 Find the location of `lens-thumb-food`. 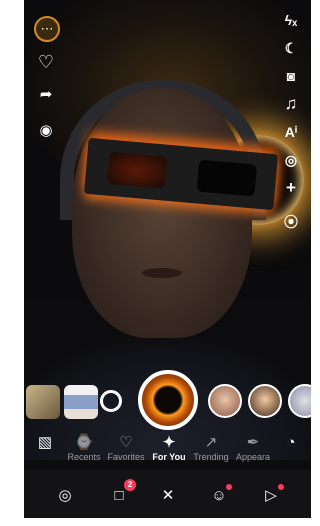

lens-thumb-food is located at coordinates (43, 402).